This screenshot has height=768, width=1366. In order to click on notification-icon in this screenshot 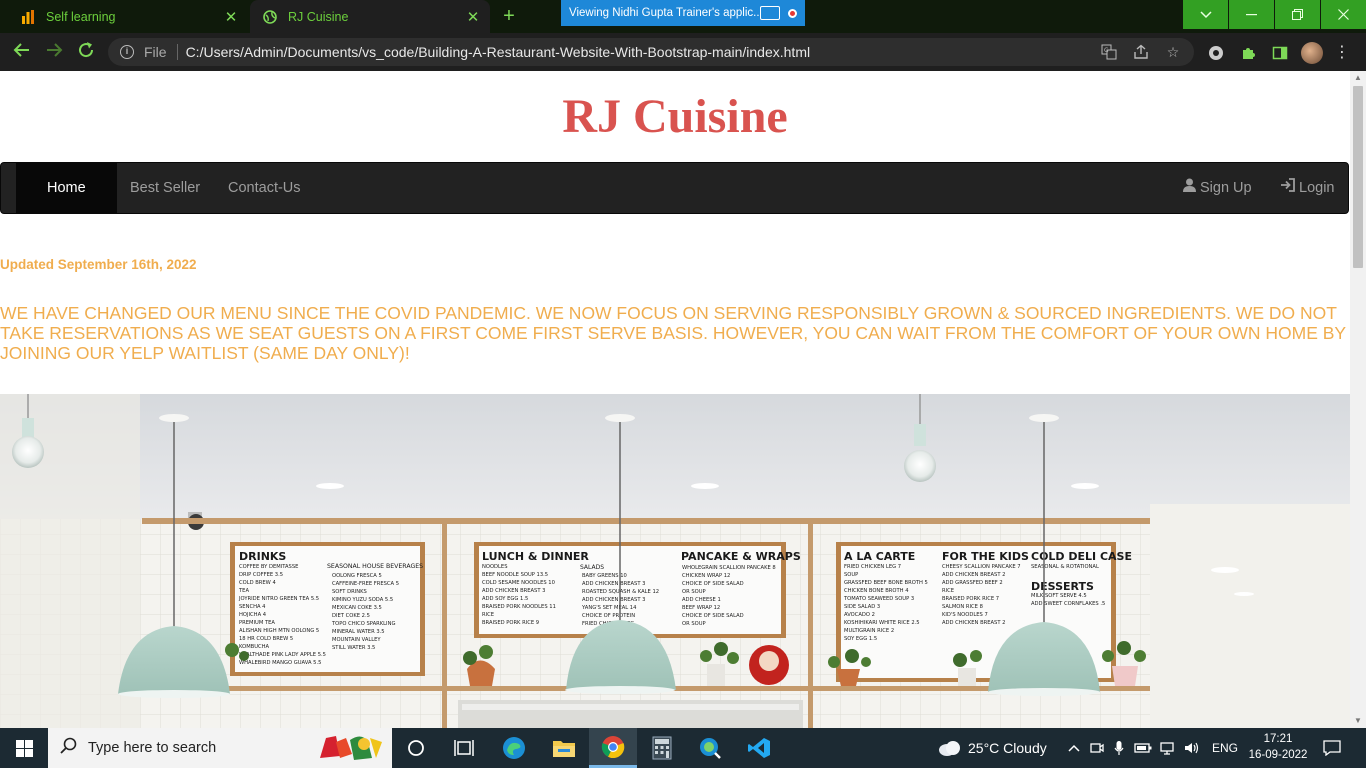, I will do `click(1332, 748)`.